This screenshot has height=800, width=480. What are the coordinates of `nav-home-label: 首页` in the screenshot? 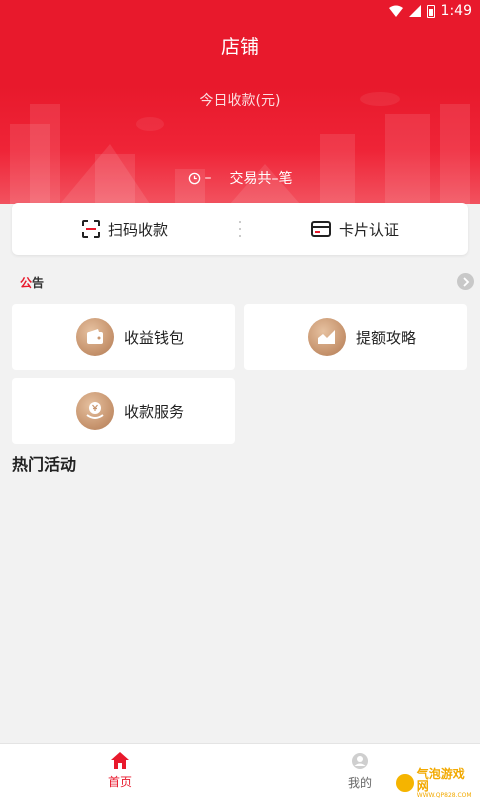 It's located at (119, 782).